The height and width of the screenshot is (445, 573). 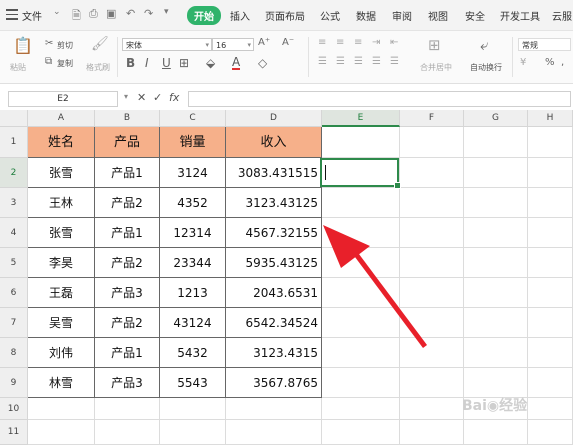 I want to click on undo-icon: ↶, so click(x=130, y=13).